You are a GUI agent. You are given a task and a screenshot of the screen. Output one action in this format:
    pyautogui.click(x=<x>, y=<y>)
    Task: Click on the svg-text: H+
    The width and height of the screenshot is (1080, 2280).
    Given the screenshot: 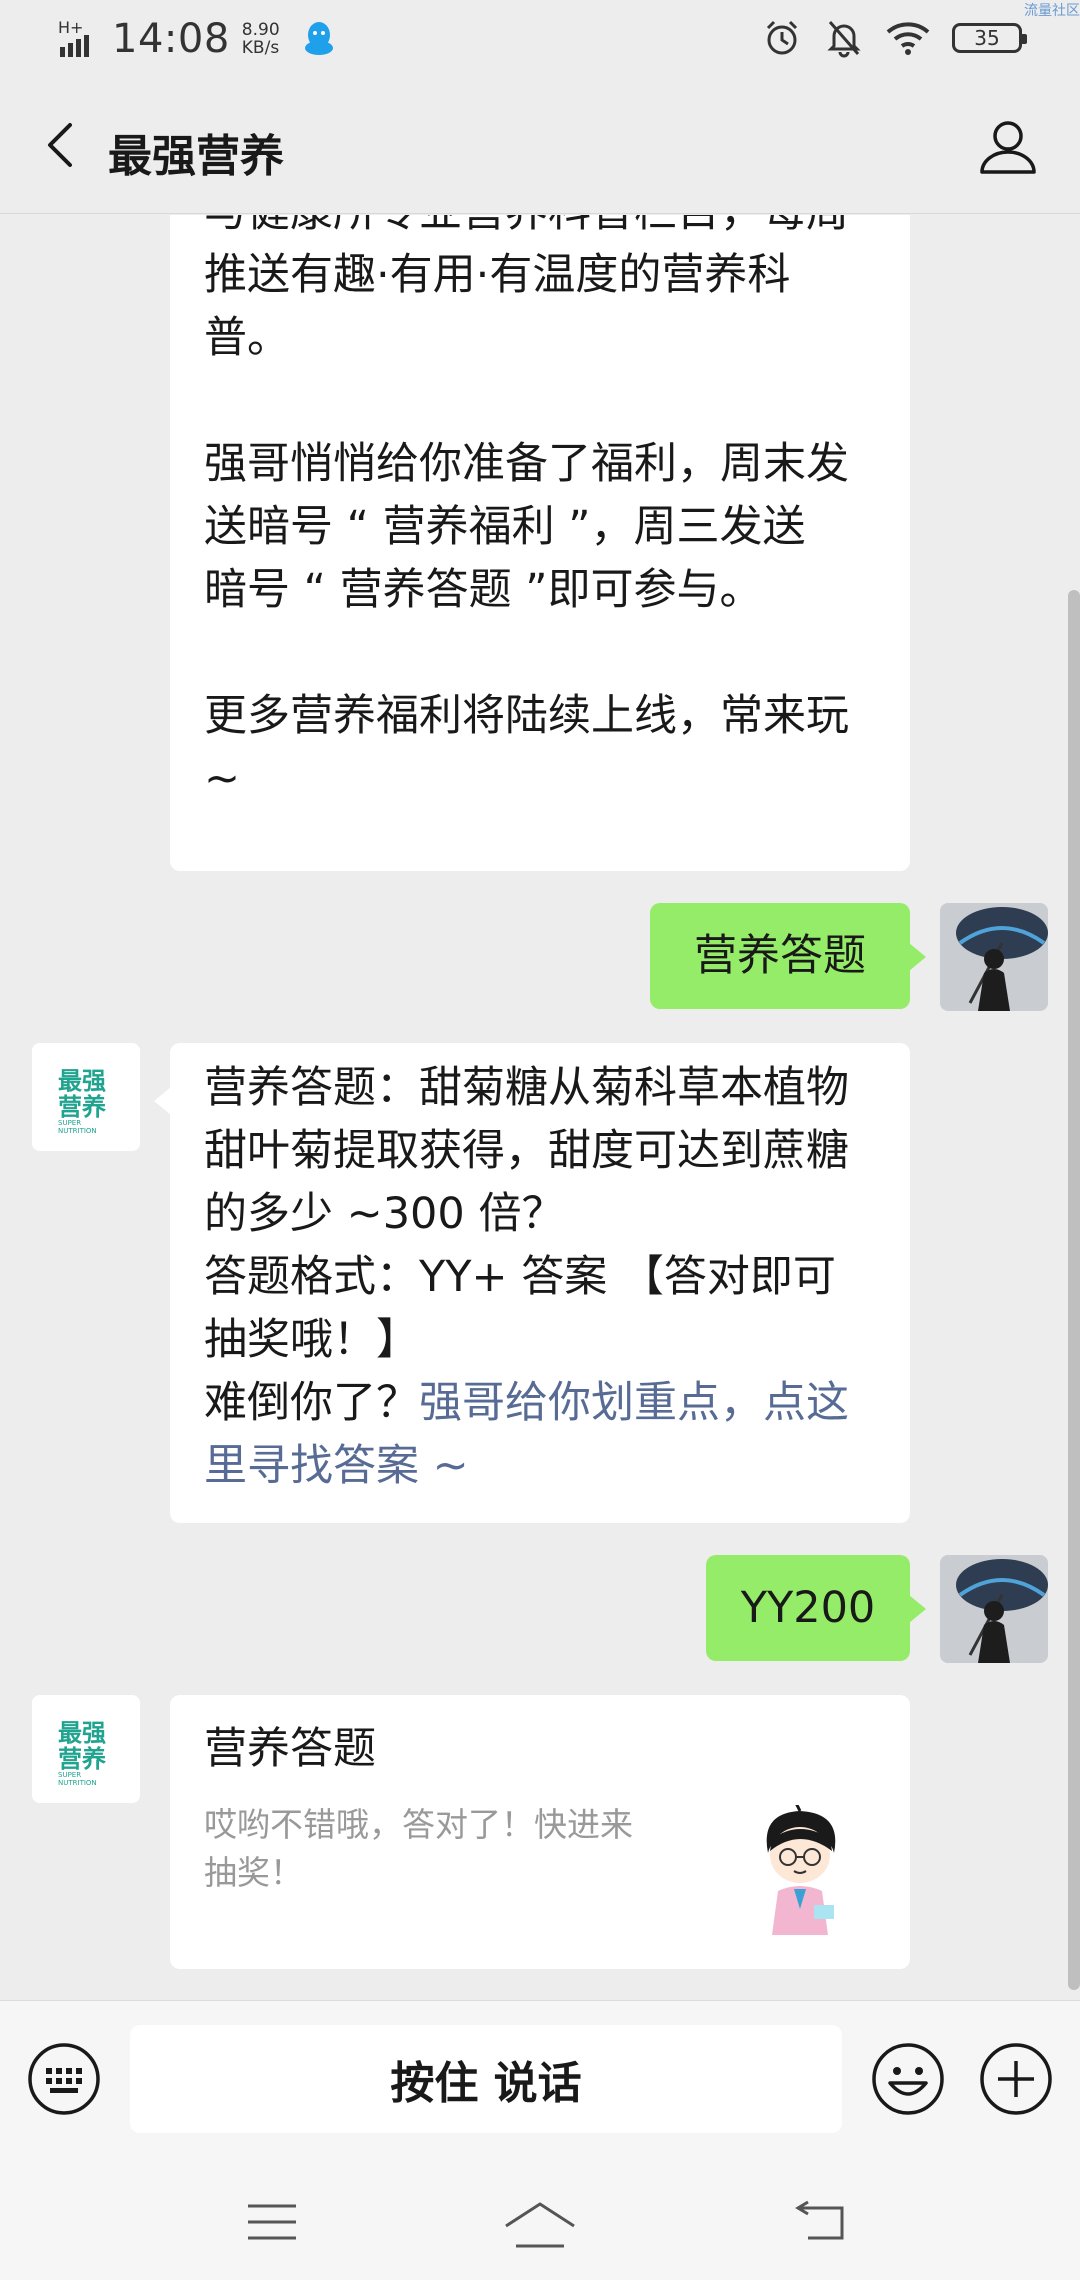 What is the action you would take?
    pyautogui.click(x=70, y=27)
    